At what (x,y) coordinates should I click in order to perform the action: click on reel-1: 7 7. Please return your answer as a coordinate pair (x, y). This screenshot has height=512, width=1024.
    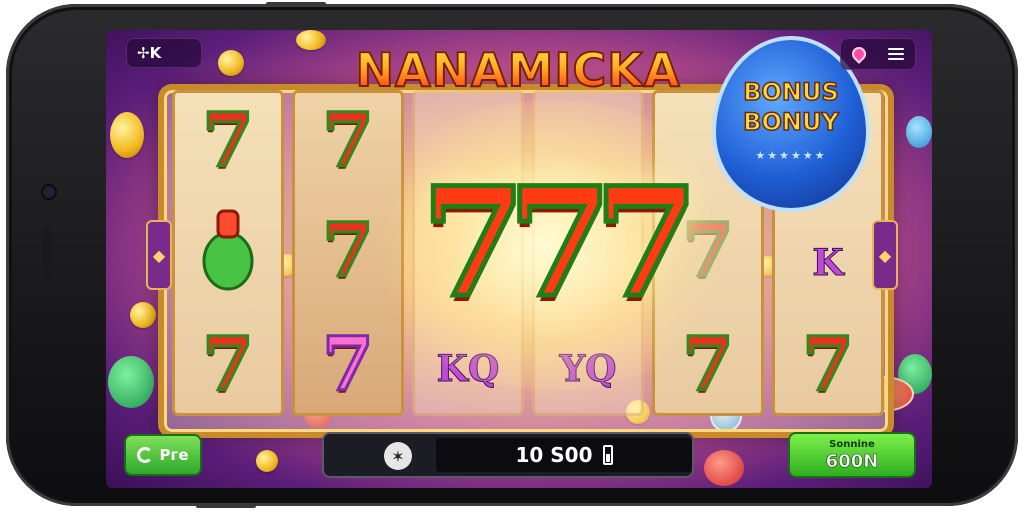
    Looking at the image, I should click on (228, 253).